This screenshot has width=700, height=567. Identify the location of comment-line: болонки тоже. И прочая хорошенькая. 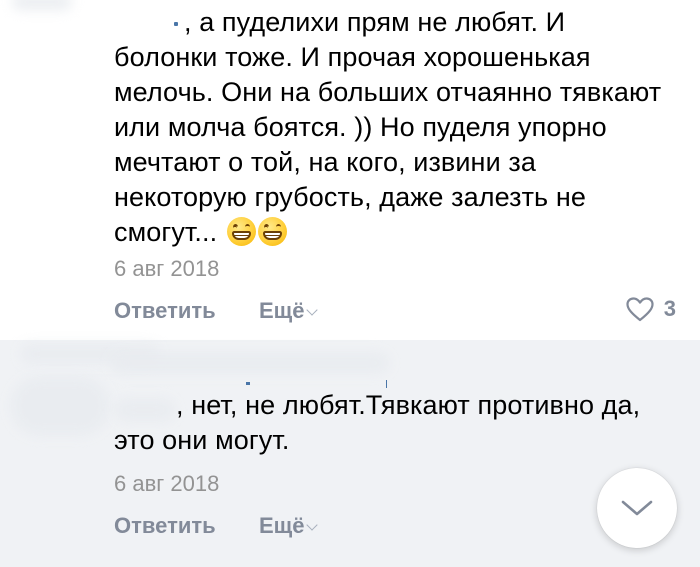
(352, 57).